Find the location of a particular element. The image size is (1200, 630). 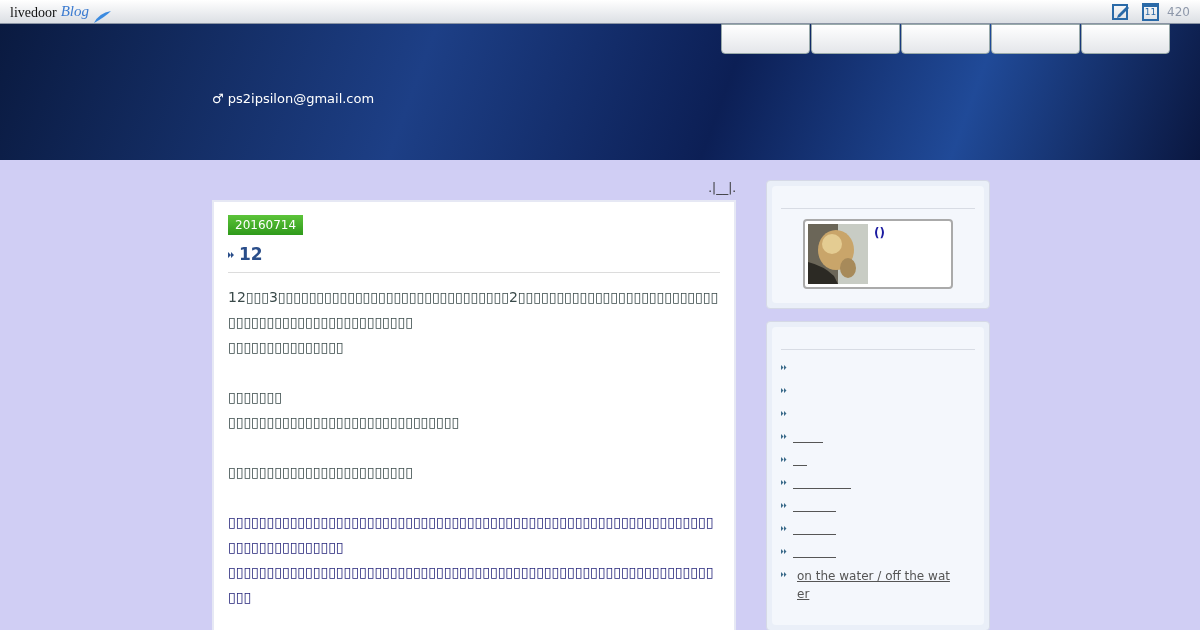

edit-icon is located at coordinates (1121, 11).